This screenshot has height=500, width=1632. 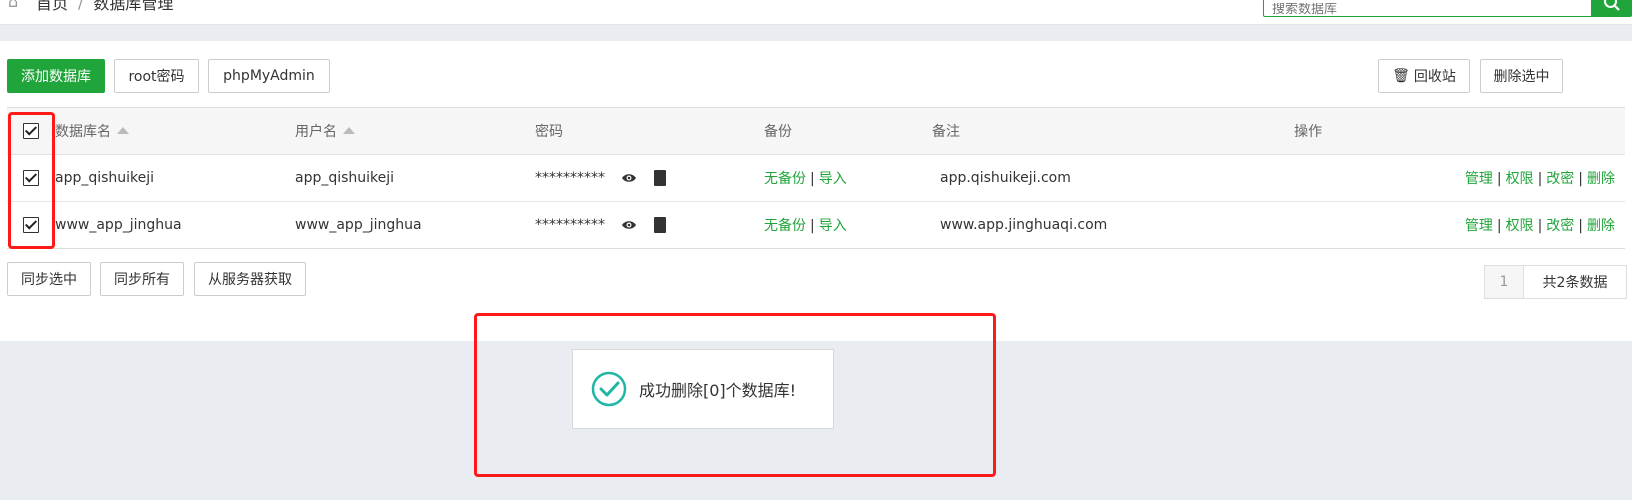 I want to click on select-all-checkbox, so click(x=31, y=131).